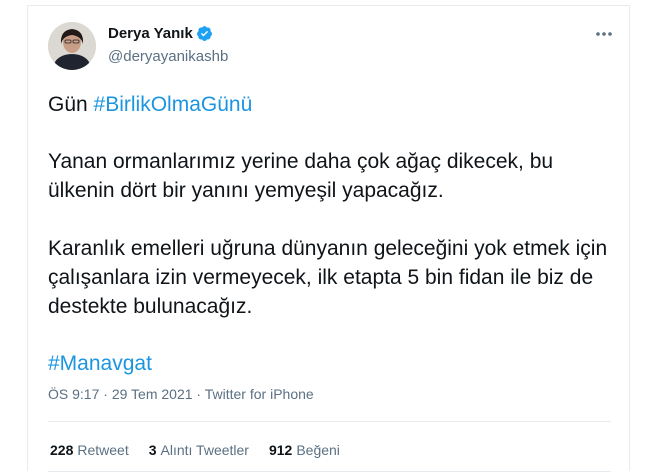 Image resolution: width=670 pixels, height=472 pixels. What do you see at coordinates (280, 450) in the screenshot?
I see `likes-count: 912` at bounding box center [280, 450].